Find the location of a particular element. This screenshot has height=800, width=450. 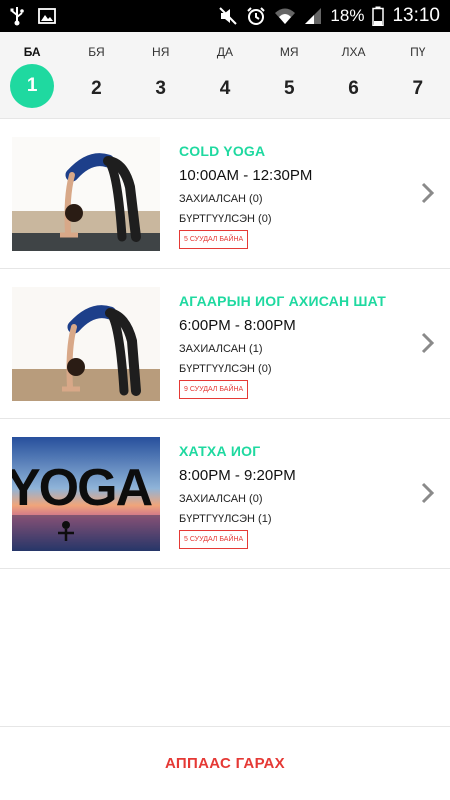

signal-icon is located at coordinates (313, 16).